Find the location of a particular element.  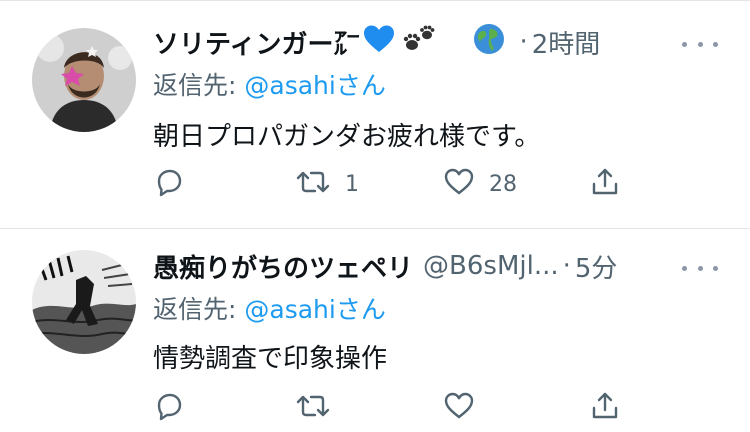

tweet-text: 情勢調査で印象操作 is located at coordinates (270, 359).